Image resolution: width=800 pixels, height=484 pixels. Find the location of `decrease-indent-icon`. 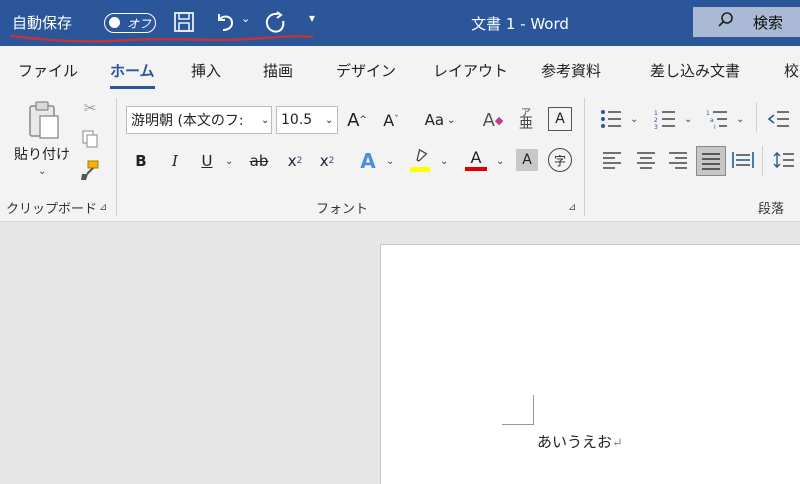

decrease-indent-icon is located at coordinates (779, 119).